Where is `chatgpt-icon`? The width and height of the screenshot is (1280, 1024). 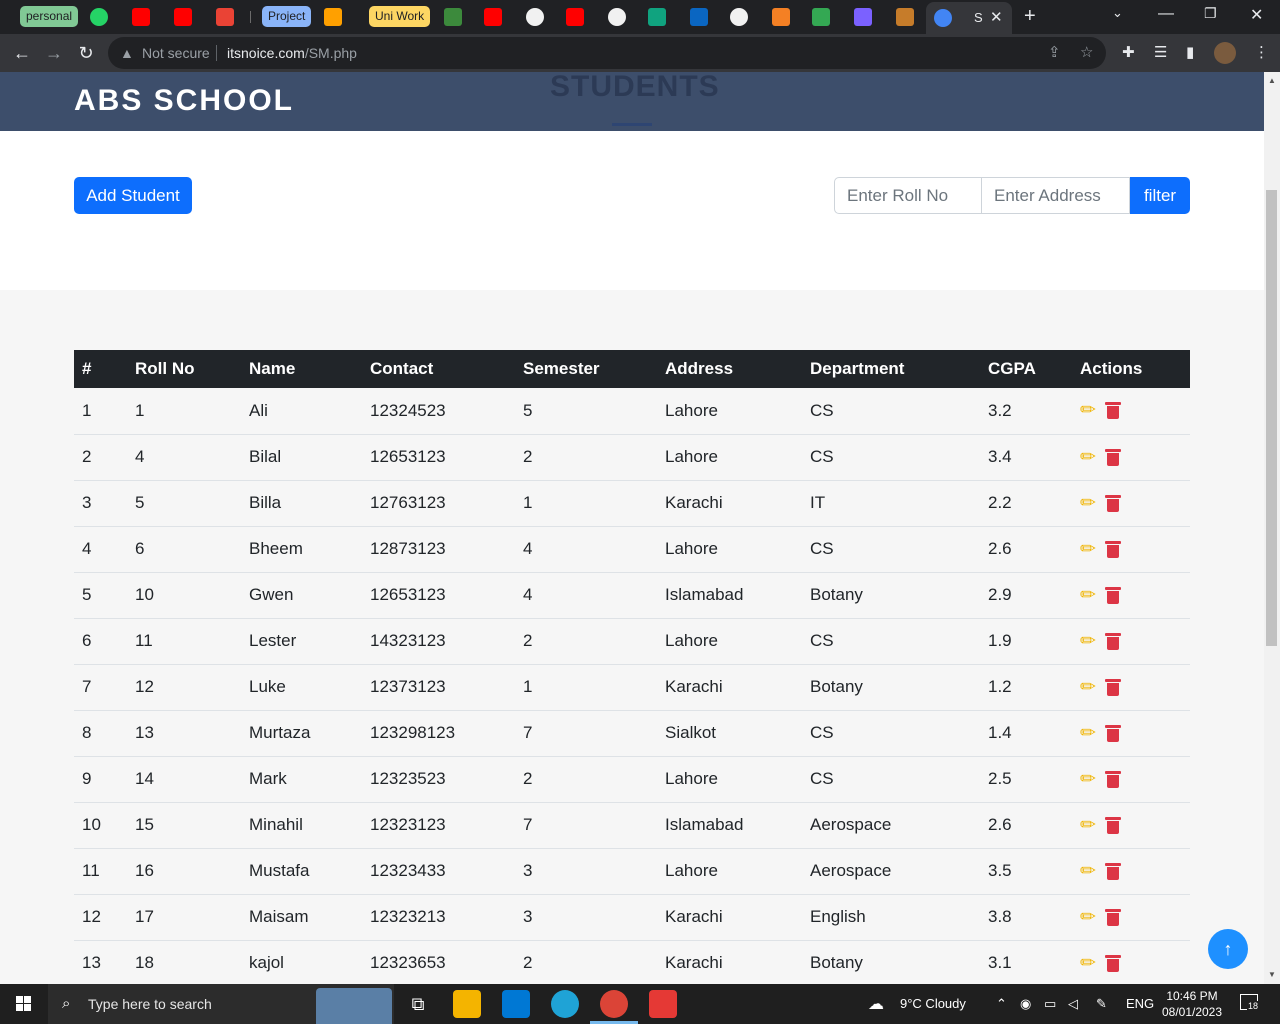
chatgpt-icon is located at coordinates (657, 17).